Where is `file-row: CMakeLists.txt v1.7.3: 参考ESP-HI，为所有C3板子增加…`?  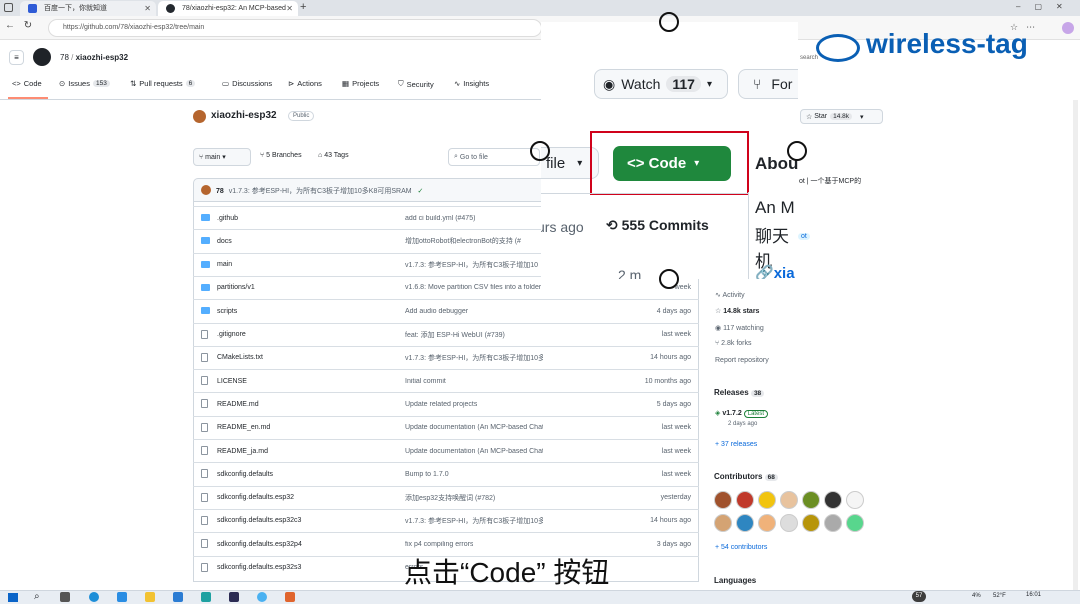 file-row: CMakeLists.txt v1.7.3: 参考ESP-HI，为所有C3板子增加… is located at coordinates (446, 357).